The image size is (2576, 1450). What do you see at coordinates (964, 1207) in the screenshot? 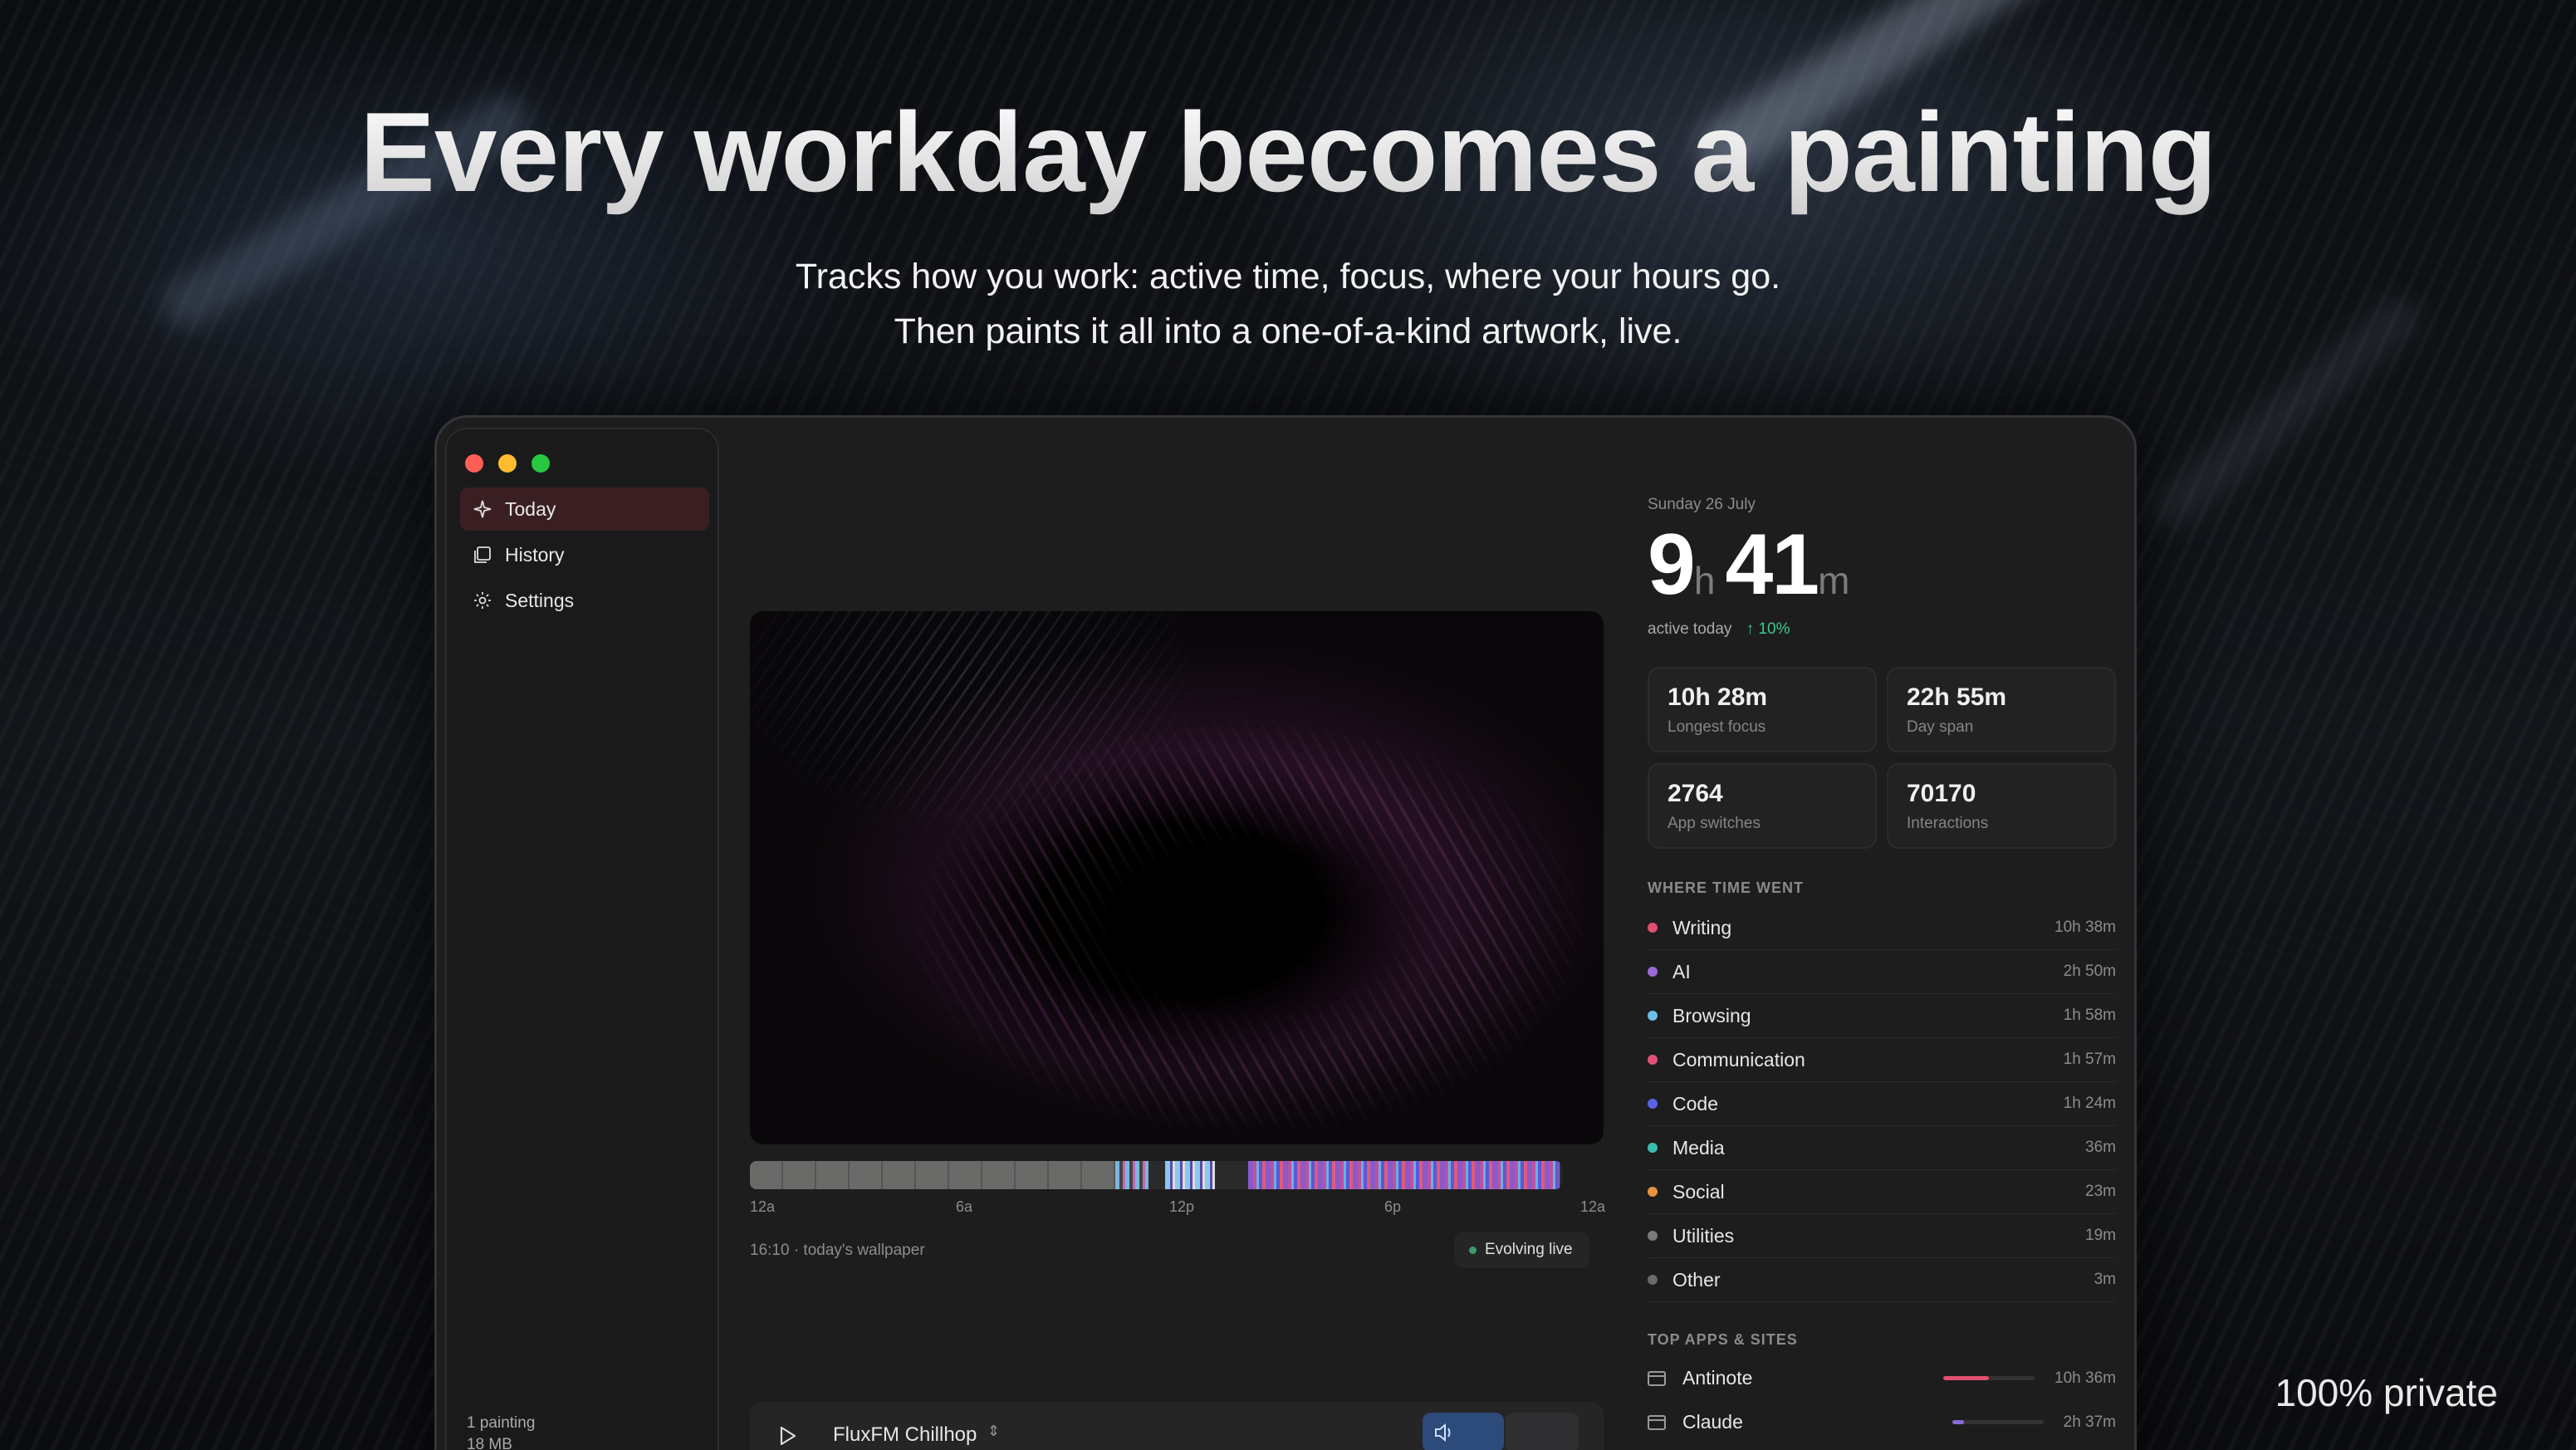
I see `timeline-label: 6a` at bounding box center [964, 1207].